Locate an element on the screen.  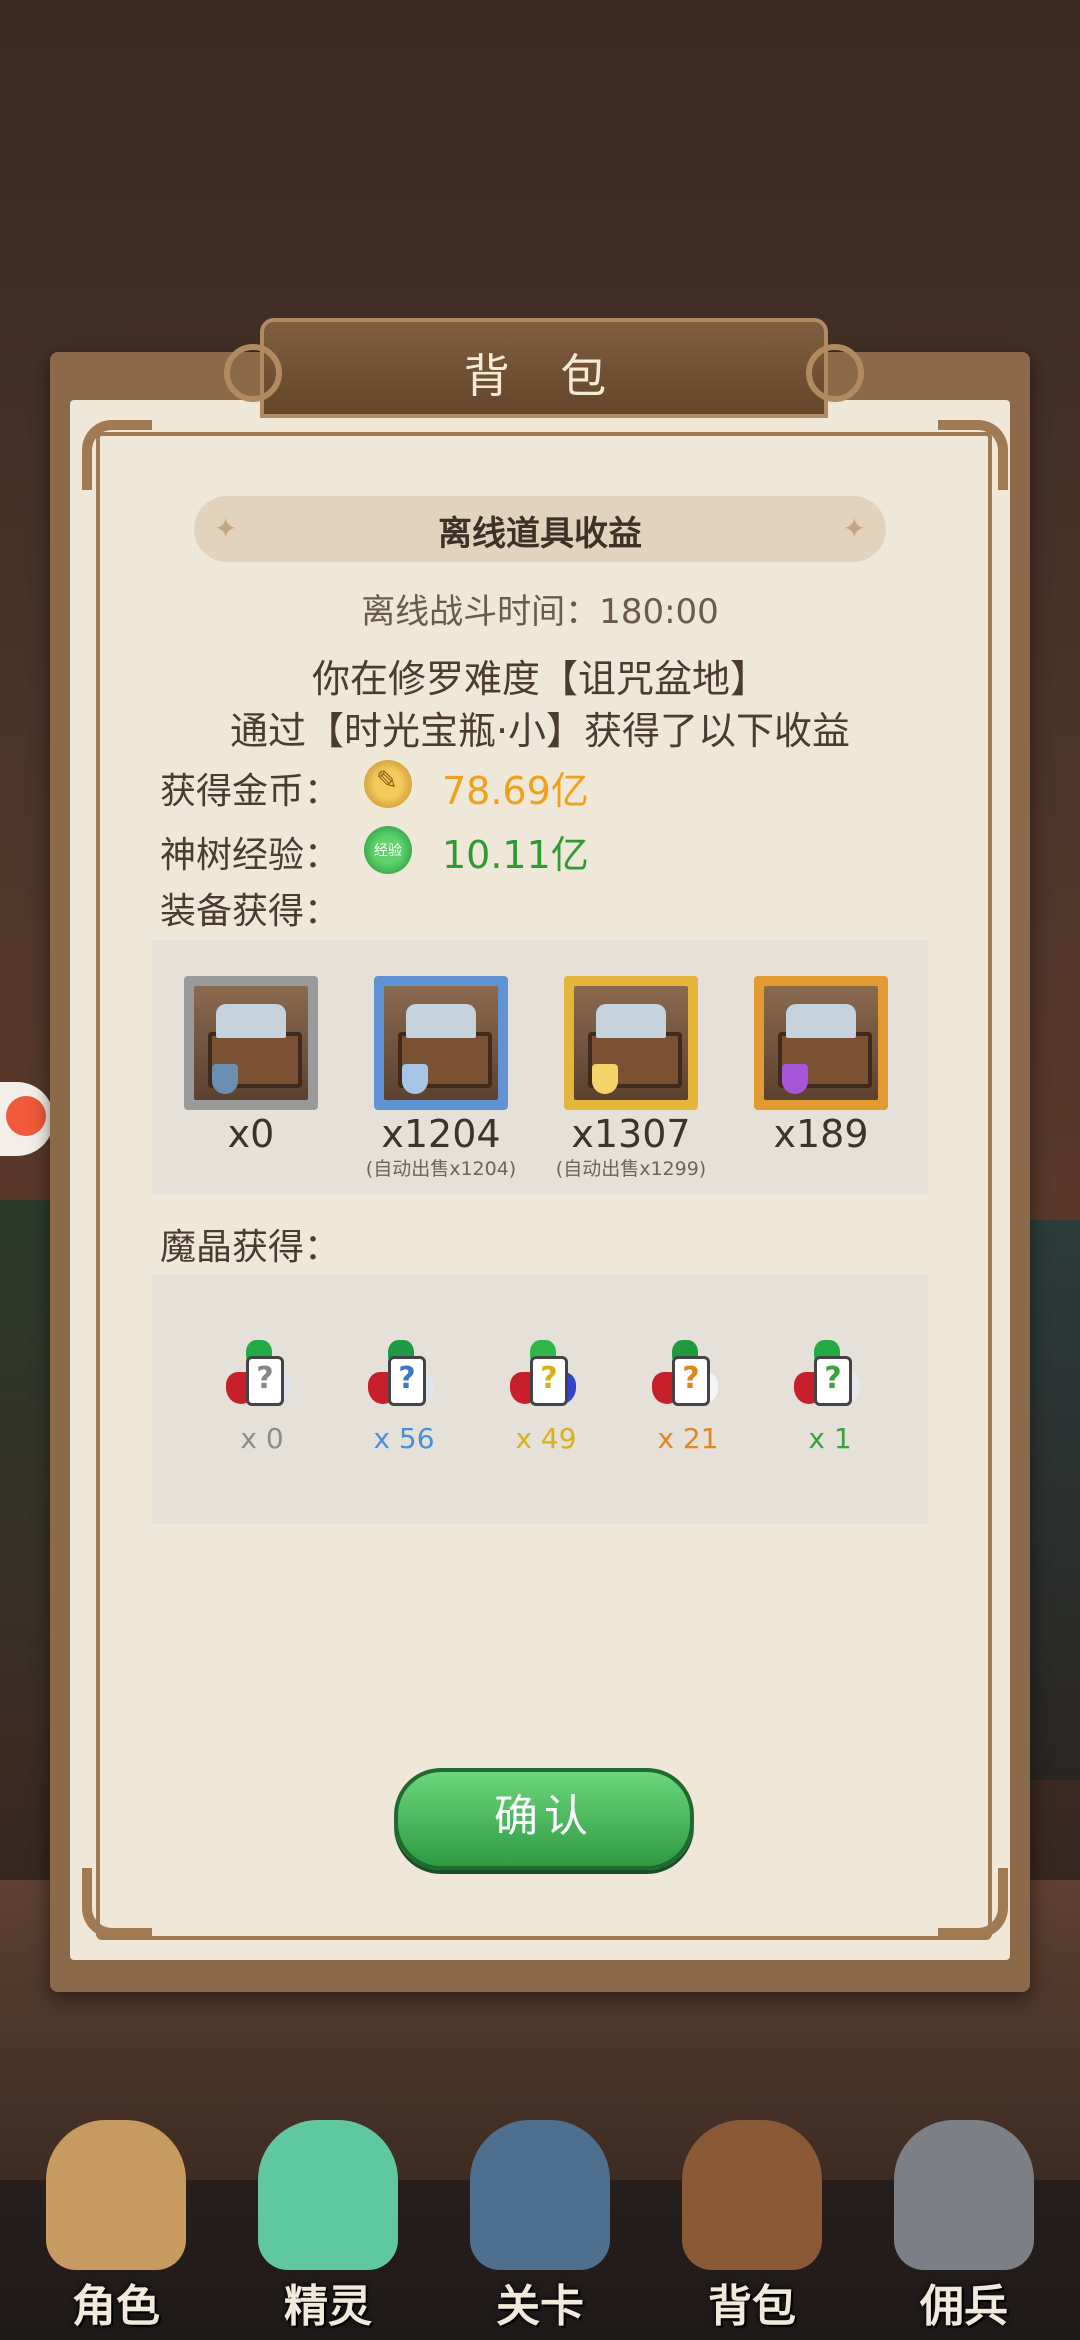
title-tab: 背 包 is located at coordinates (544, 368).